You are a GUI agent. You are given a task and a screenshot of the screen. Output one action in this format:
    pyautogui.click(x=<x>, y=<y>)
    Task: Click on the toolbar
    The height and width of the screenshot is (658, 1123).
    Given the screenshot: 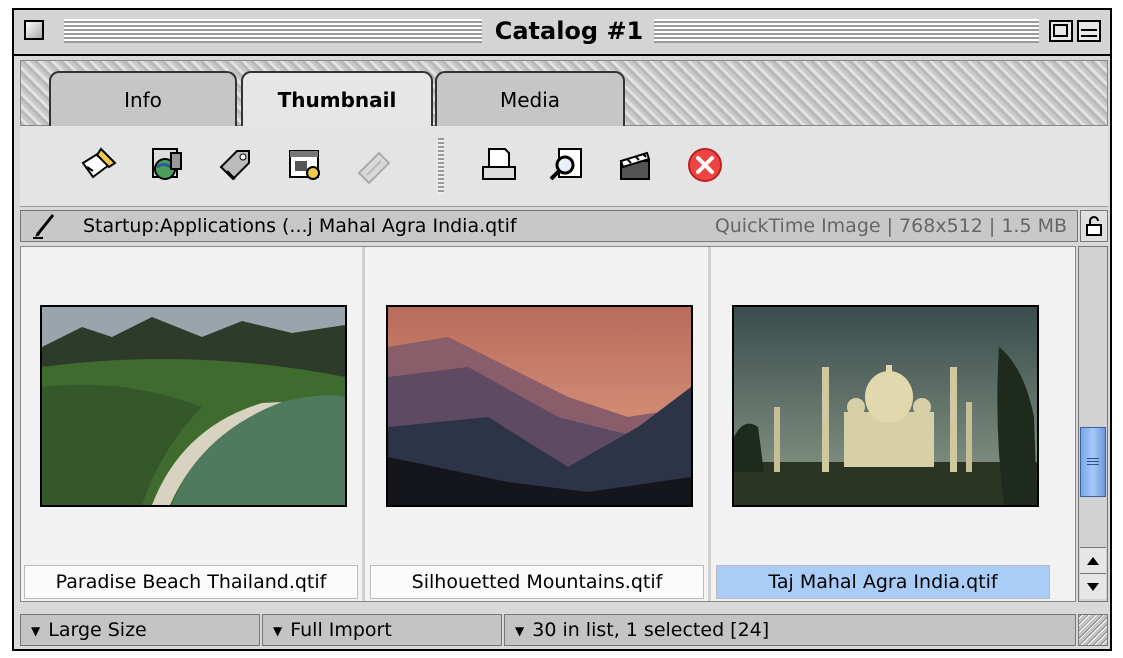 What is the action you would take?
    pyautogui.click(x=564, y=166)
    